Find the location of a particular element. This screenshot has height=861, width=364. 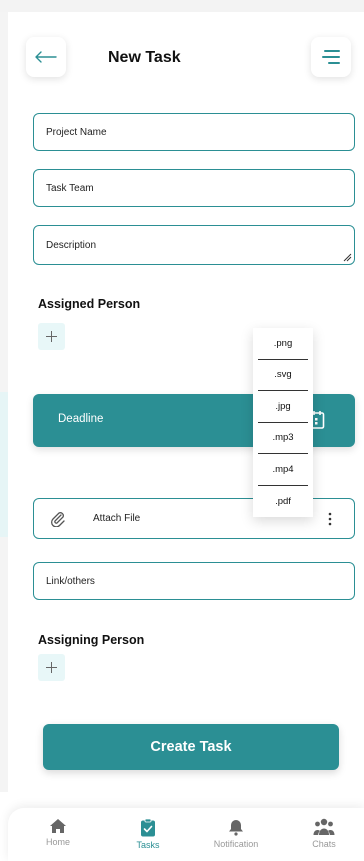

filter-menu-icon is located at coordinates (331, 57).